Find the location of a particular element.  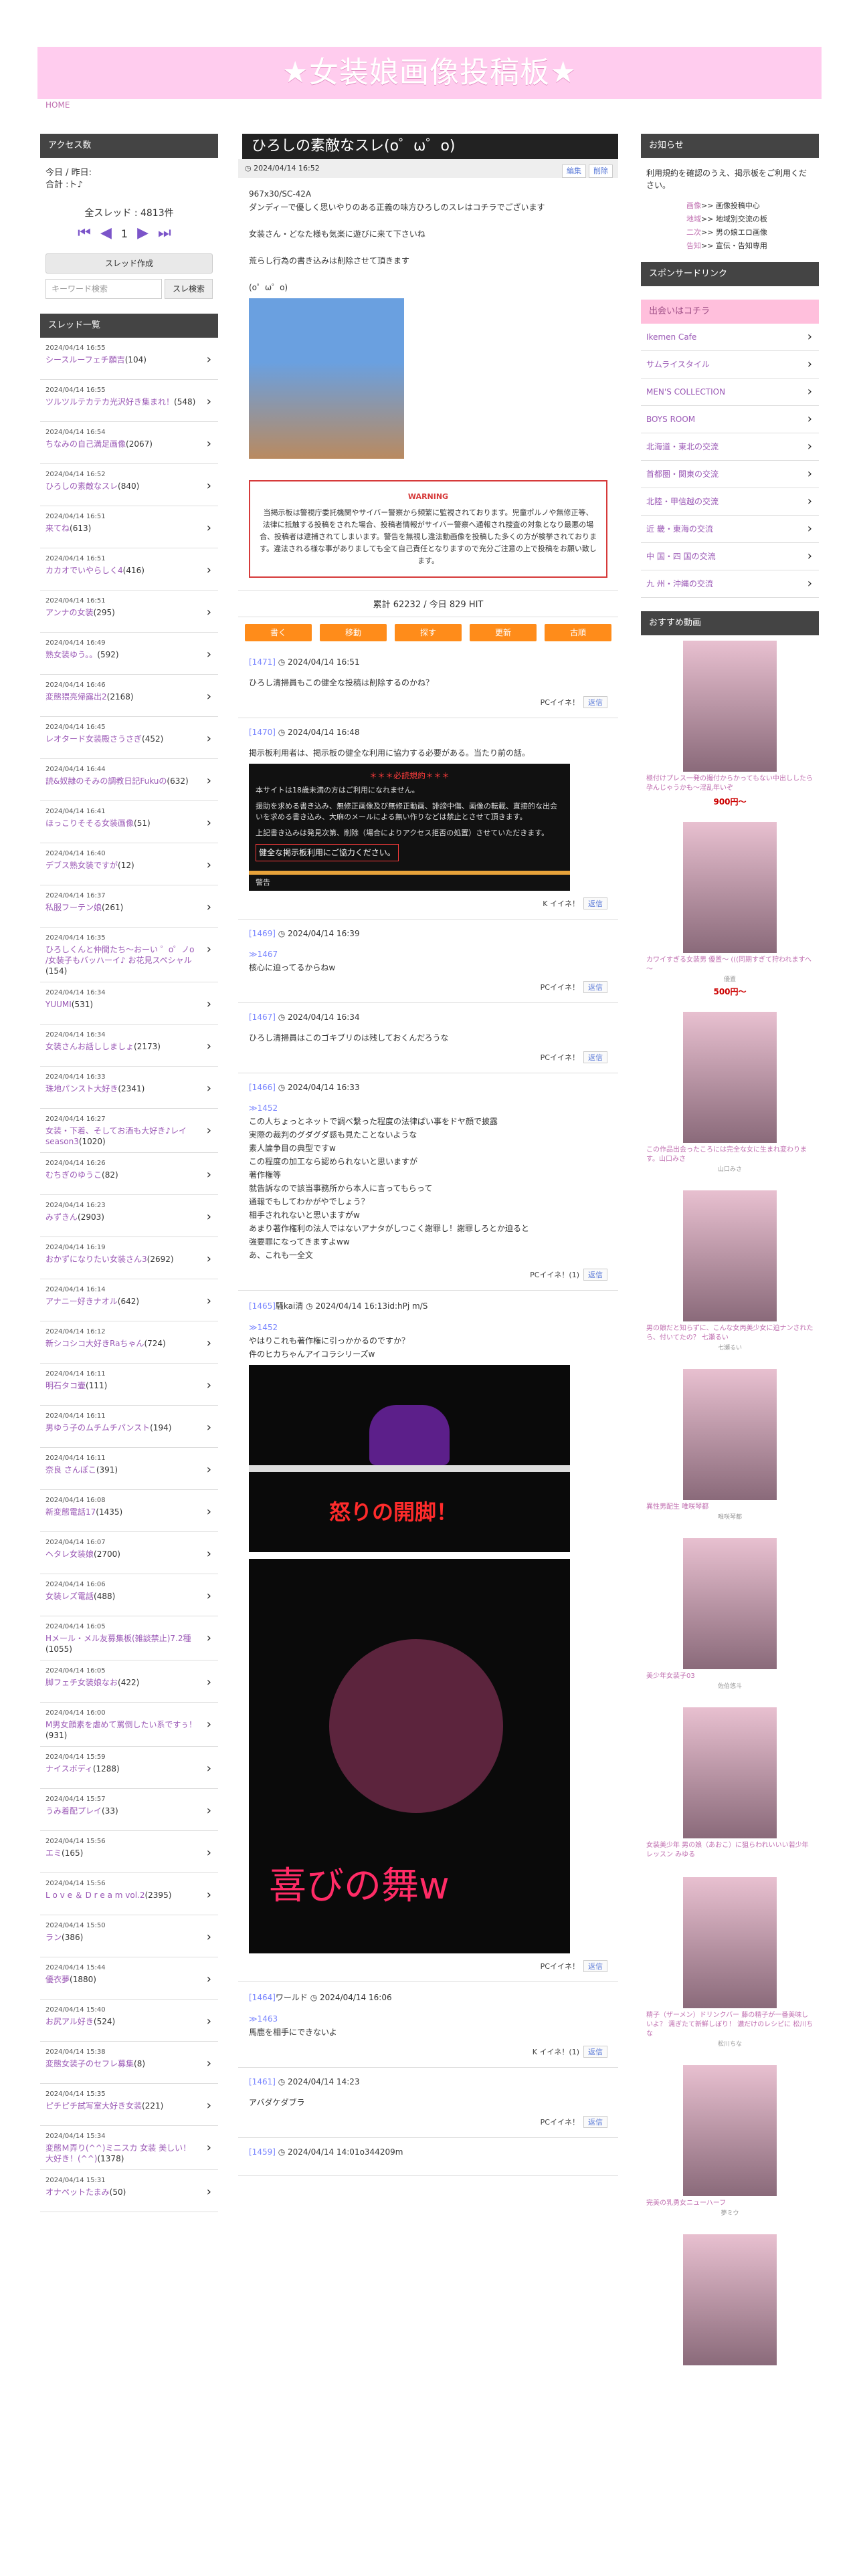

thread-title-text: お尻アル好き is located at coordinates (69, 2022).